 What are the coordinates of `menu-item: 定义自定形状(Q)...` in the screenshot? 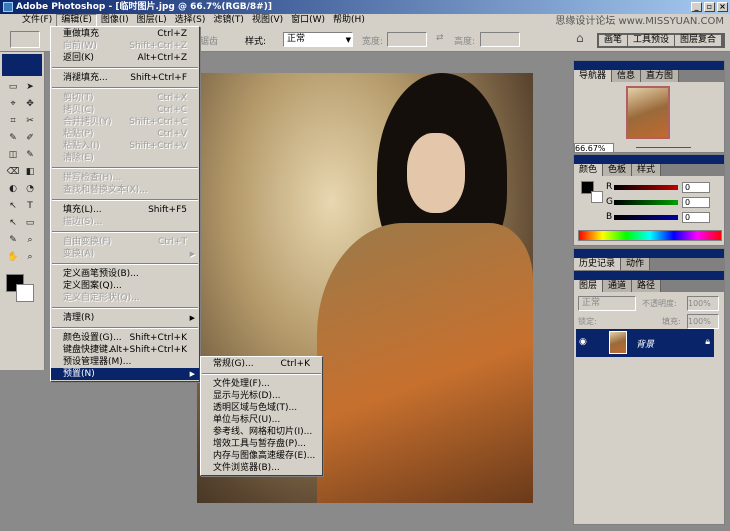 It's located at (125, 298).